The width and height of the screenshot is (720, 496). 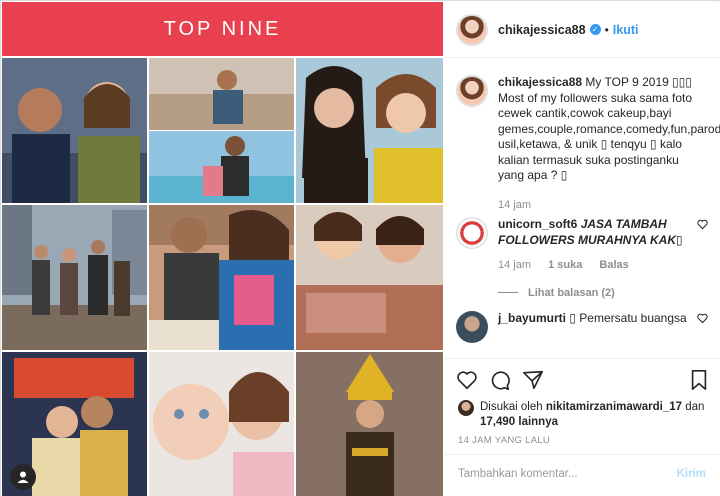 I want to click on comment-text: ▯ Pemersatu buangsa, so click(x=628, y=318).